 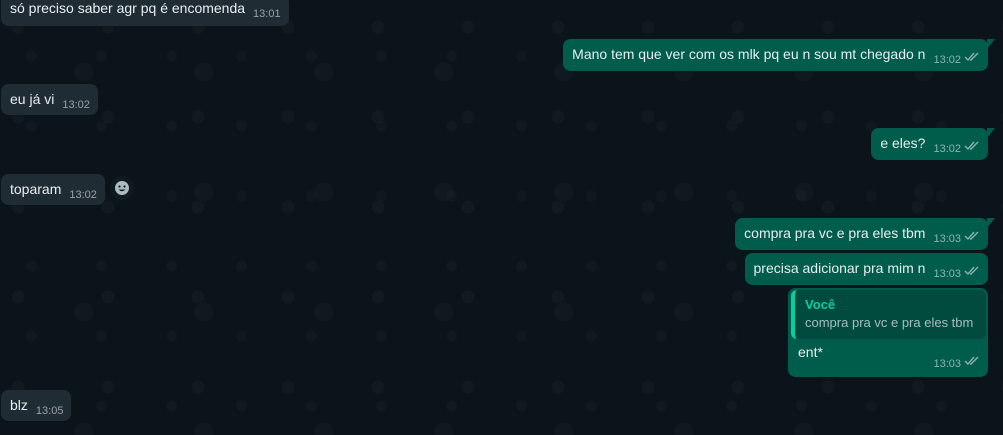 I want to click on message-text: compra pra vc e pra eles tbm, so click(x=835, y=233).